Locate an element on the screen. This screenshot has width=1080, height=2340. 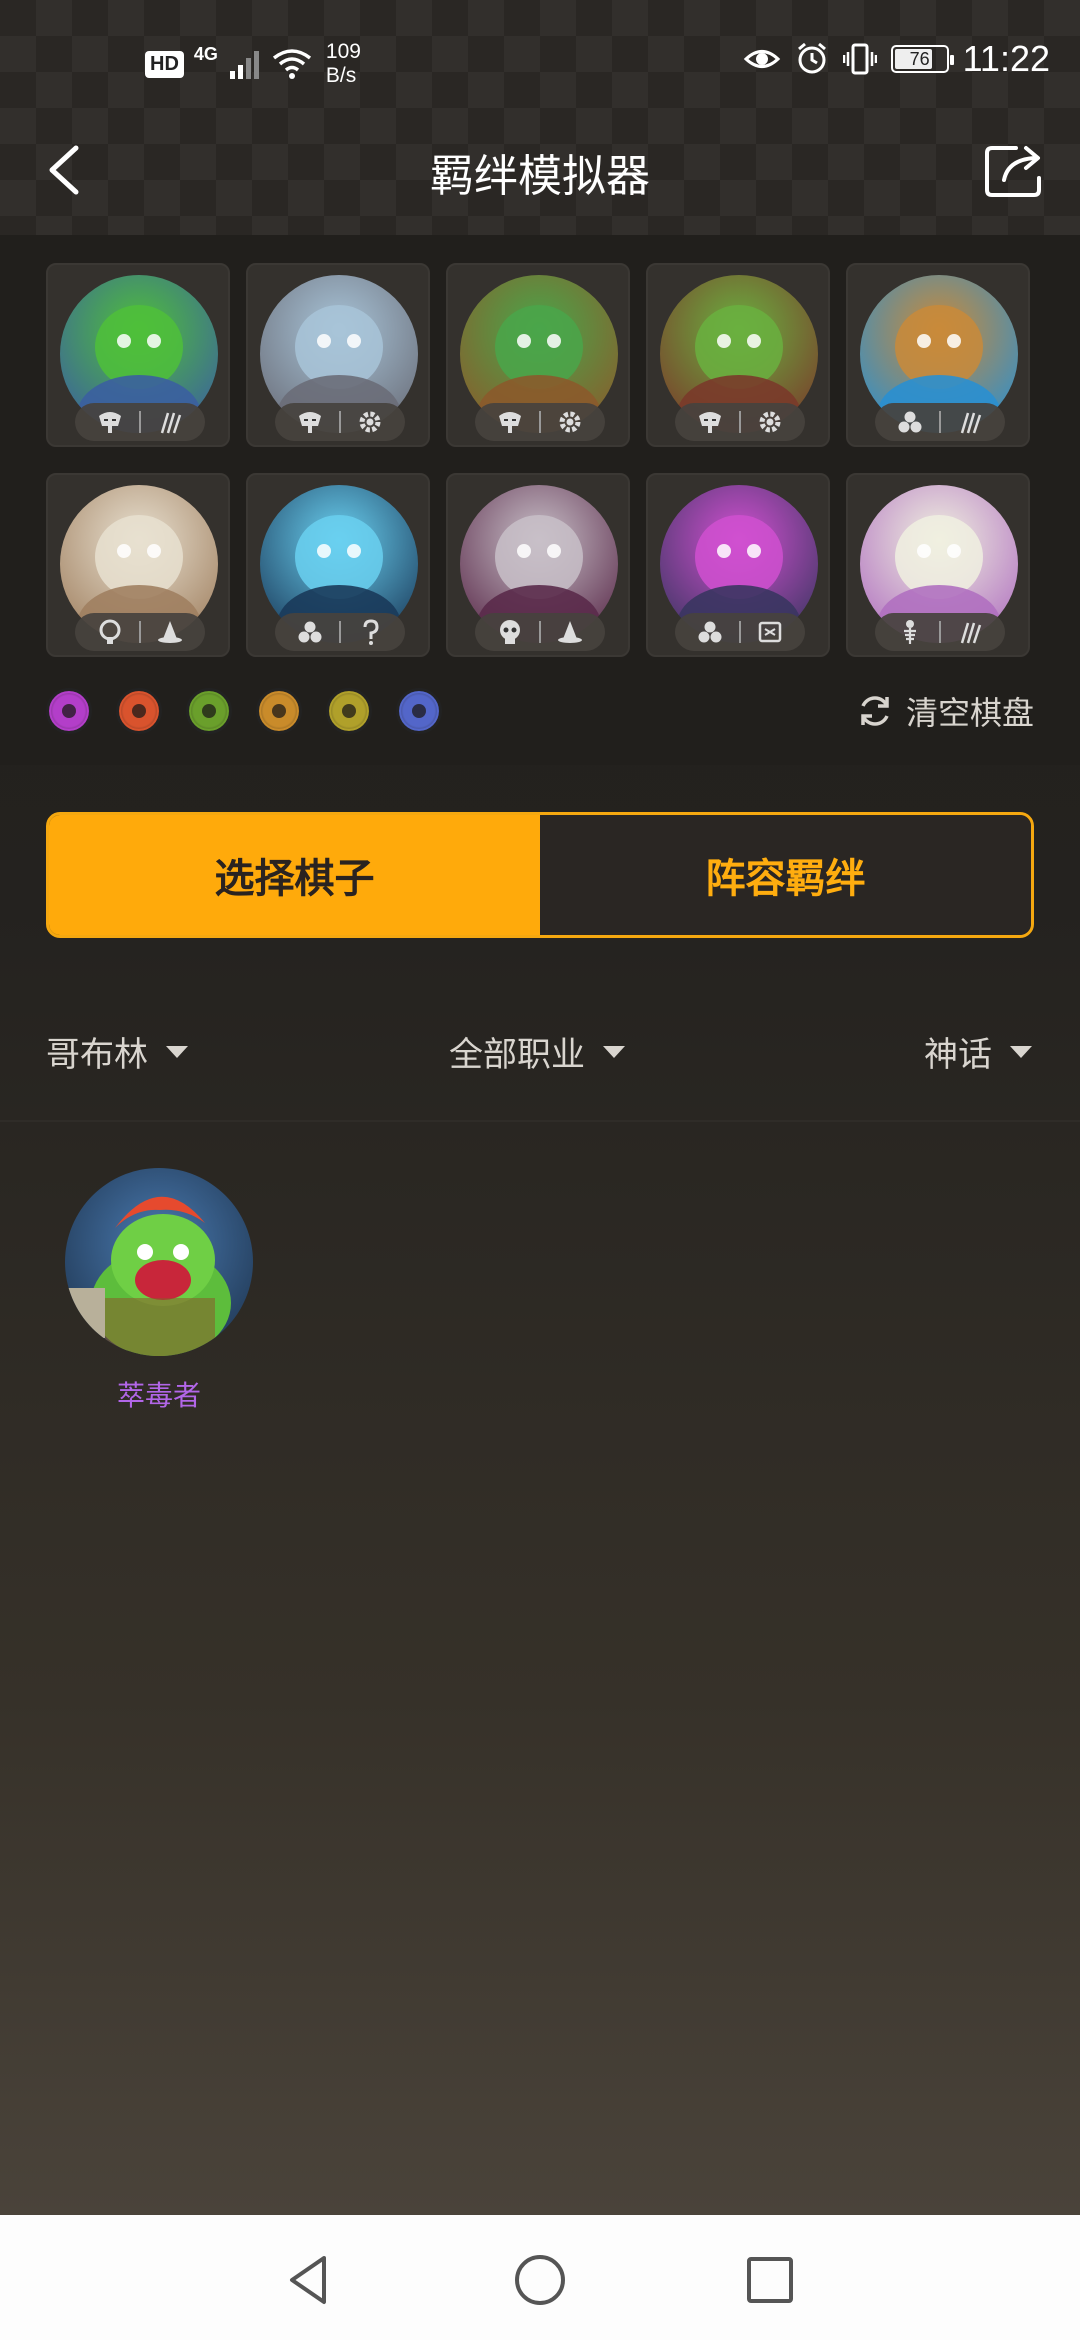
piece-name: 萃毒者 is located at coordinates (158, 1395).